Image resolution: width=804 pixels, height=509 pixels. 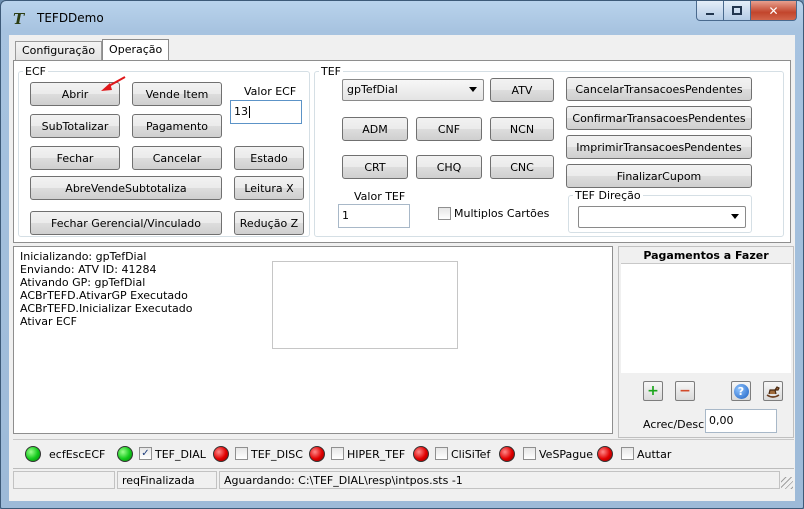 What do you see at coordinates (167, 480) in the screenshot?
I see `status-panel-request: reqFinalizada` at bounding box center [167, 480].